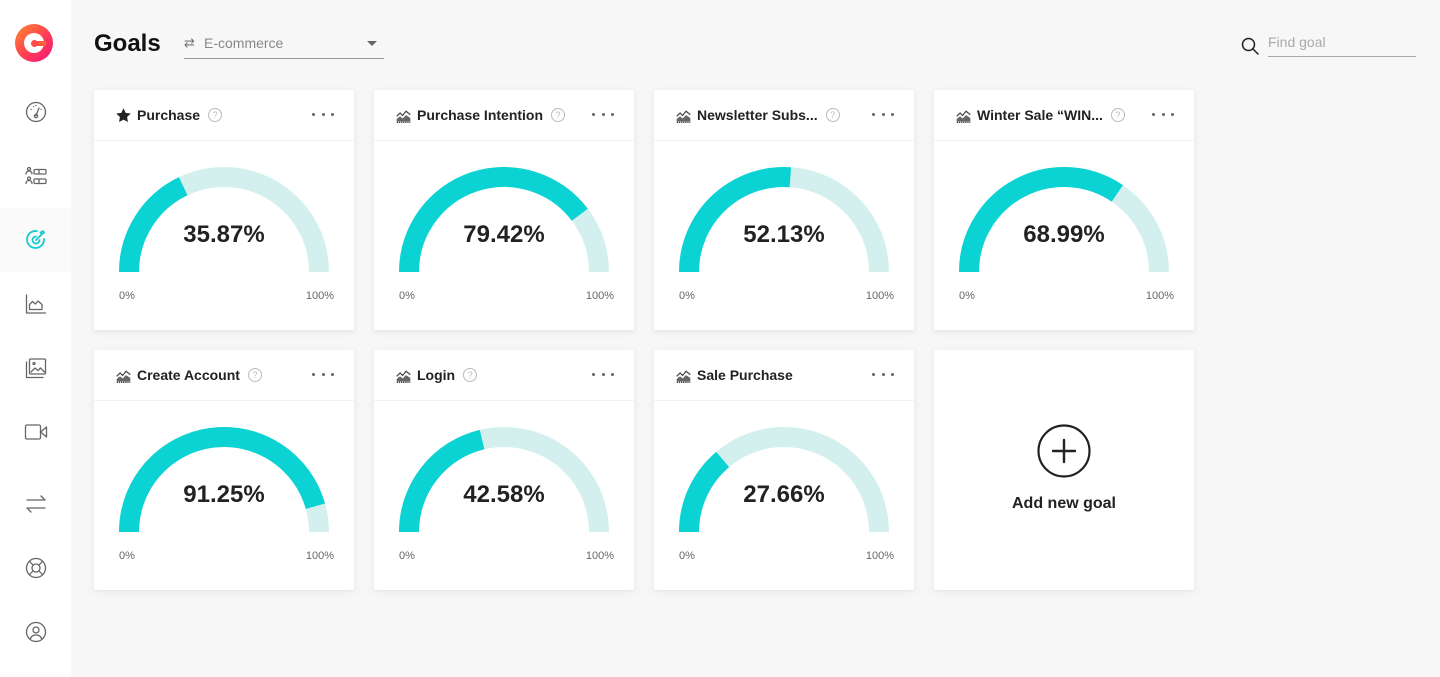 This screenshot has width=1440, height=677. Describe the element at coordinates (480, 115) in the screenshot. I see `goal-title: Purchase Intention` at that location.